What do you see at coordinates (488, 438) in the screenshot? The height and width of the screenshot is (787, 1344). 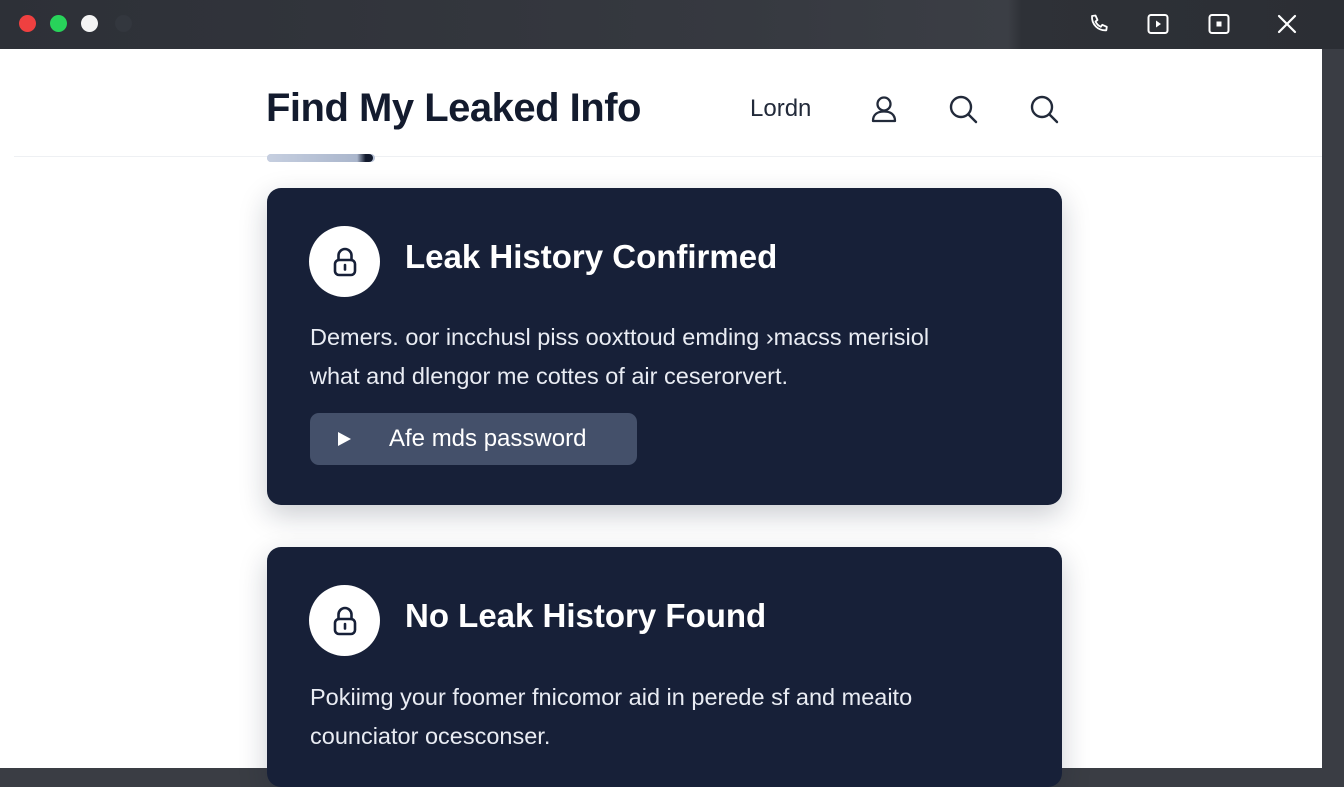 I see `password-action-label: Afe mds password` at bounding box center [488, 438].